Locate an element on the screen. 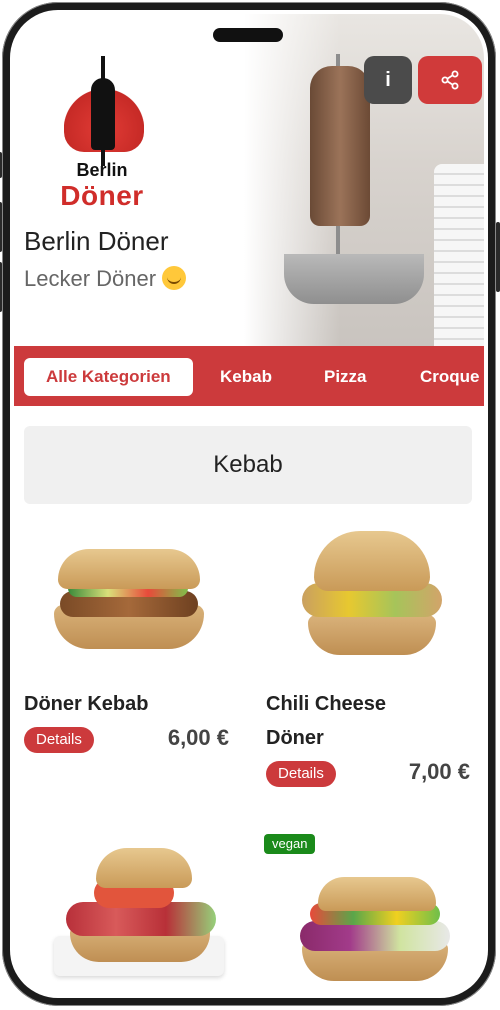 The height and width of the screenshot is (1010, 500). doner-spit-icon is located at coordinates (103, 111).